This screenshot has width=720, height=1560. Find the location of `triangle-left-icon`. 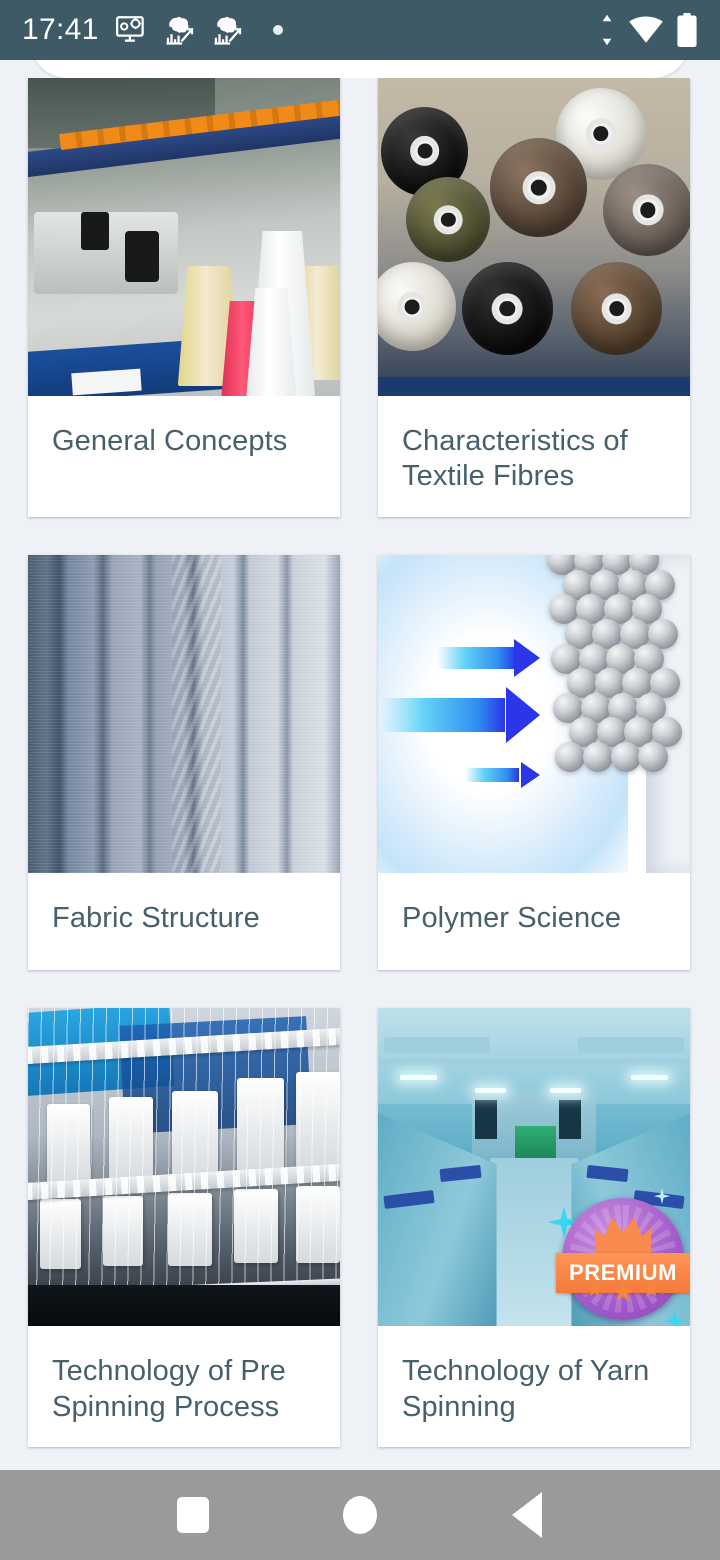

triangle-left-icon is located at coordinates (526, 1515).